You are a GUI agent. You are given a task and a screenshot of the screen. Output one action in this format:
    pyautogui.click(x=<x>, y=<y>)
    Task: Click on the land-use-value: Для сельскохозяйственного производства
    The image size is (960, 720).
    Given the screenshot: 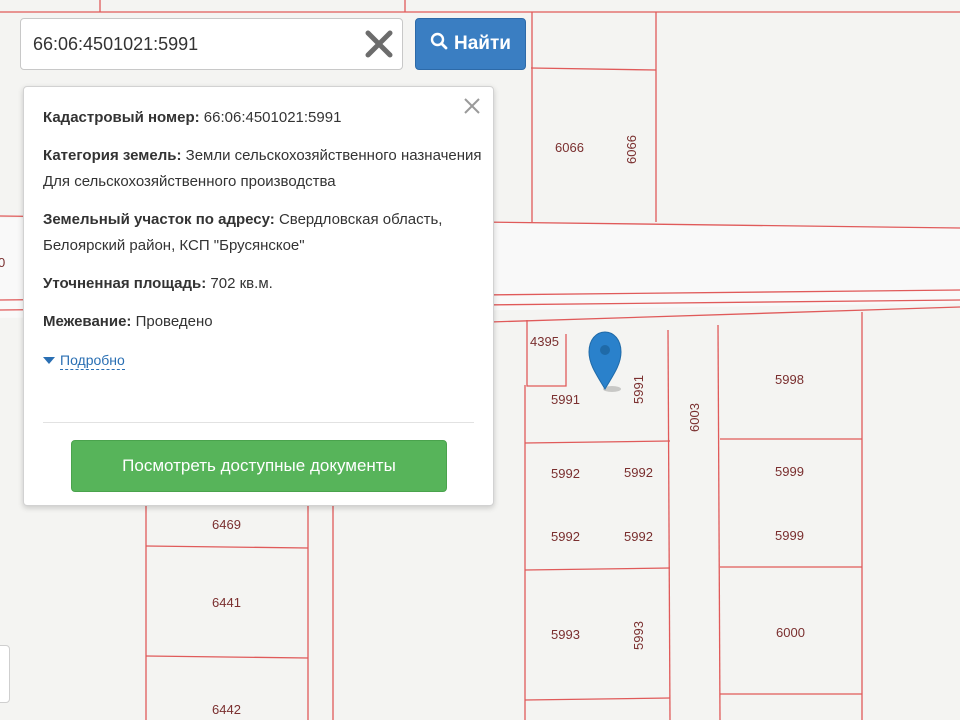 What is the action you would take?
    pyautogui.click(x=189, y=181)
    